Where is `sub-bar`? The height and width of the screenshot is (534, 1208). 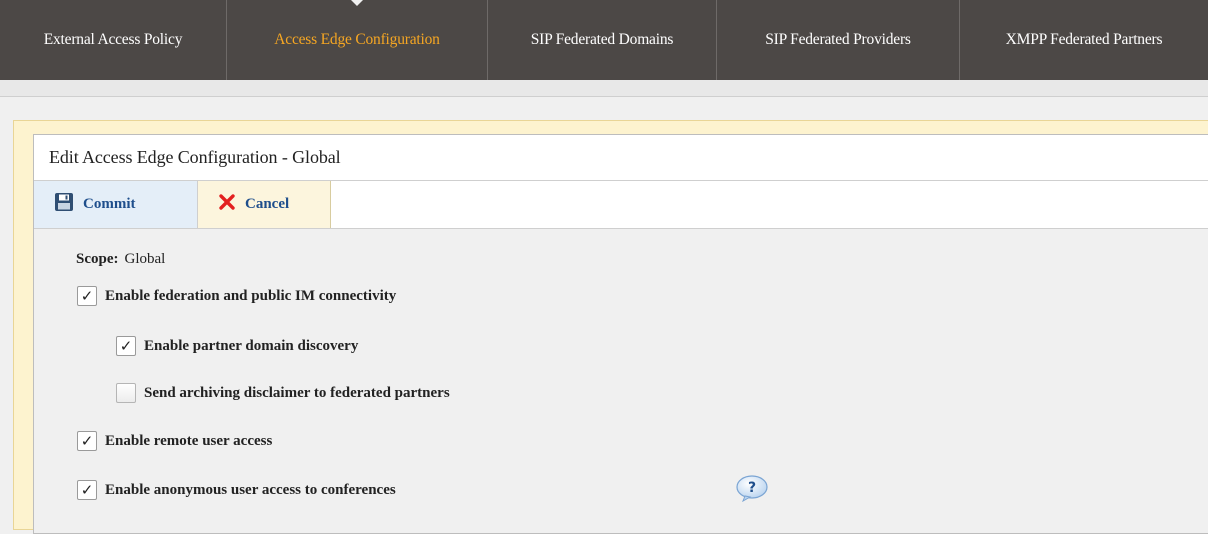 sub-bar is located at coordinates (604, 88).